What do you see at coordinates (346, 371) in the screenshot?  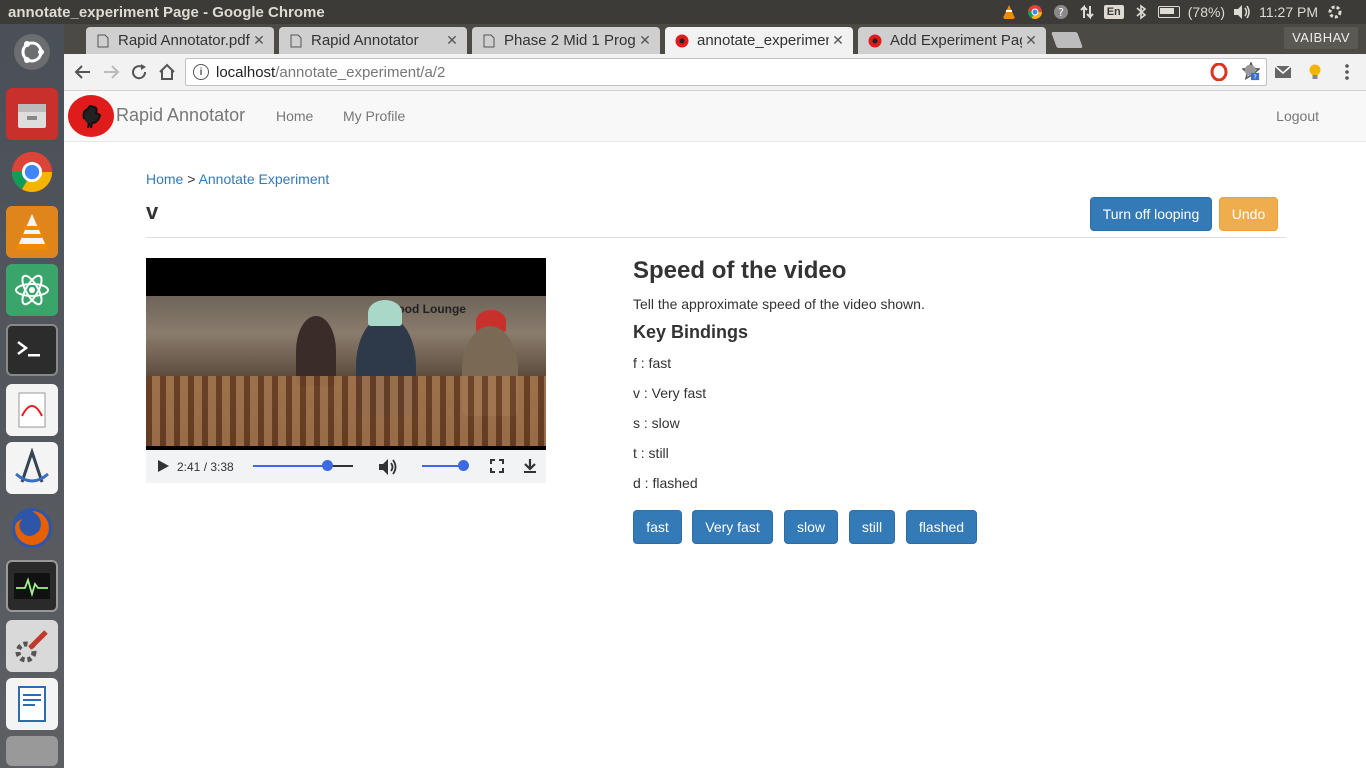 I see `video-frame: Food Lounge` at bounding box center [346, 371].